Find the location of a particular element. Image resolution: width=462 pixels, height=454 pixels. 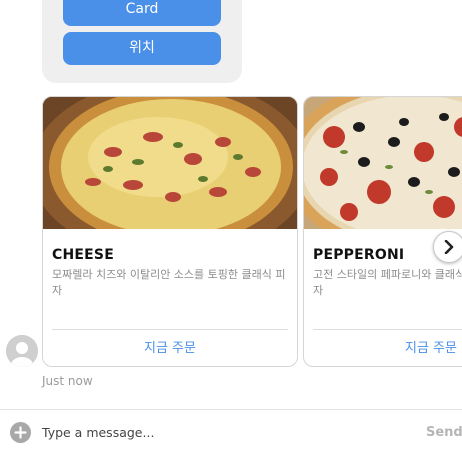

pizza-description: 고전 스타일의 페파로니와 클래식 소스를 토핑한 피자 is located at coordinates (387, 282).